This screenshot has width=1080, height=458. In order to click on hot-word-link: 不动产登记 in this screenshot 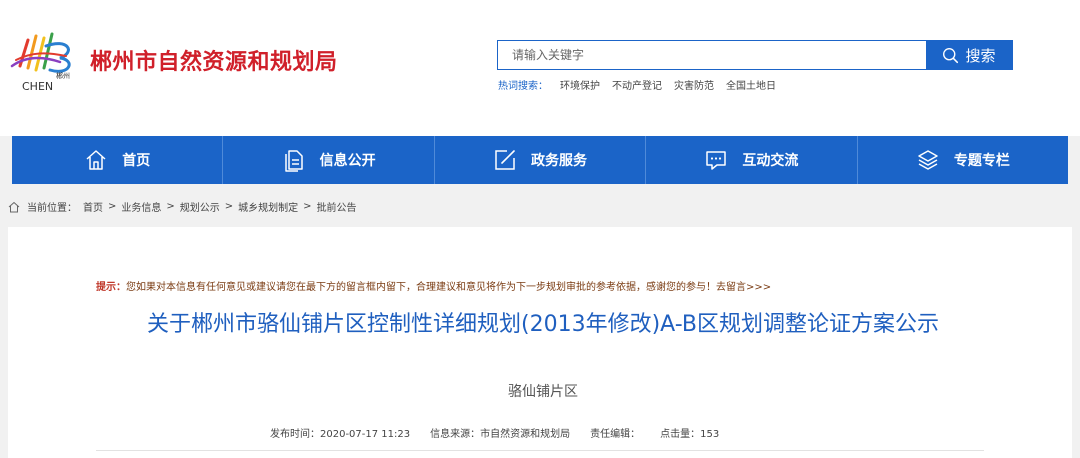, I will do `click(637, 84)`.